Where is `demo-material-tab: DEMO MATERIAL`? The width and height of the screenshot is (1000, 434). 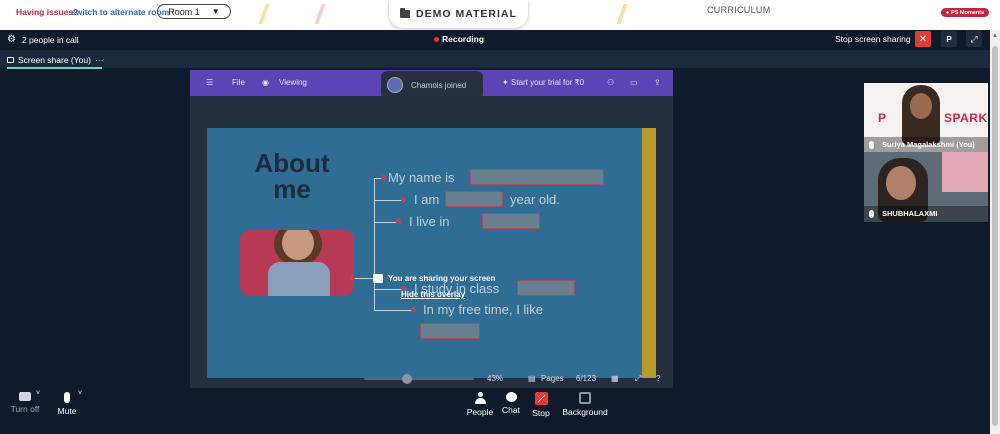
demo-material-tab: DEMO MATERIAL is located at coordinates (458, 14).